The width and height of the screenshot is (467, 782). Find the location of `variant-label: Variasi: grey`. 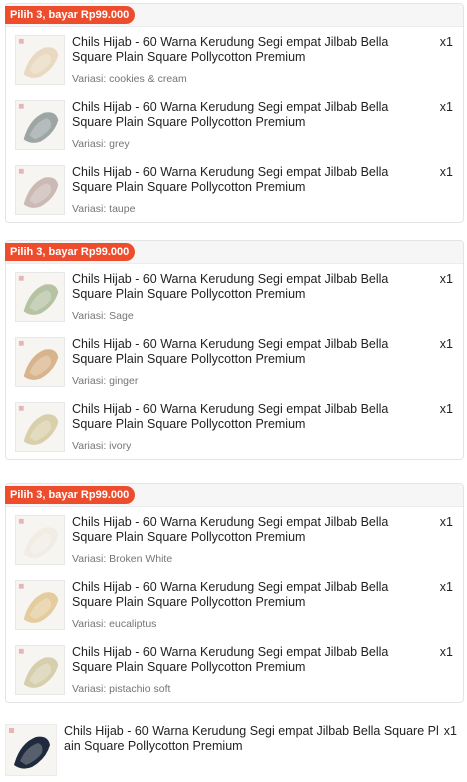

variant-label: Variasi: grey is located at coordinates (101, 144).